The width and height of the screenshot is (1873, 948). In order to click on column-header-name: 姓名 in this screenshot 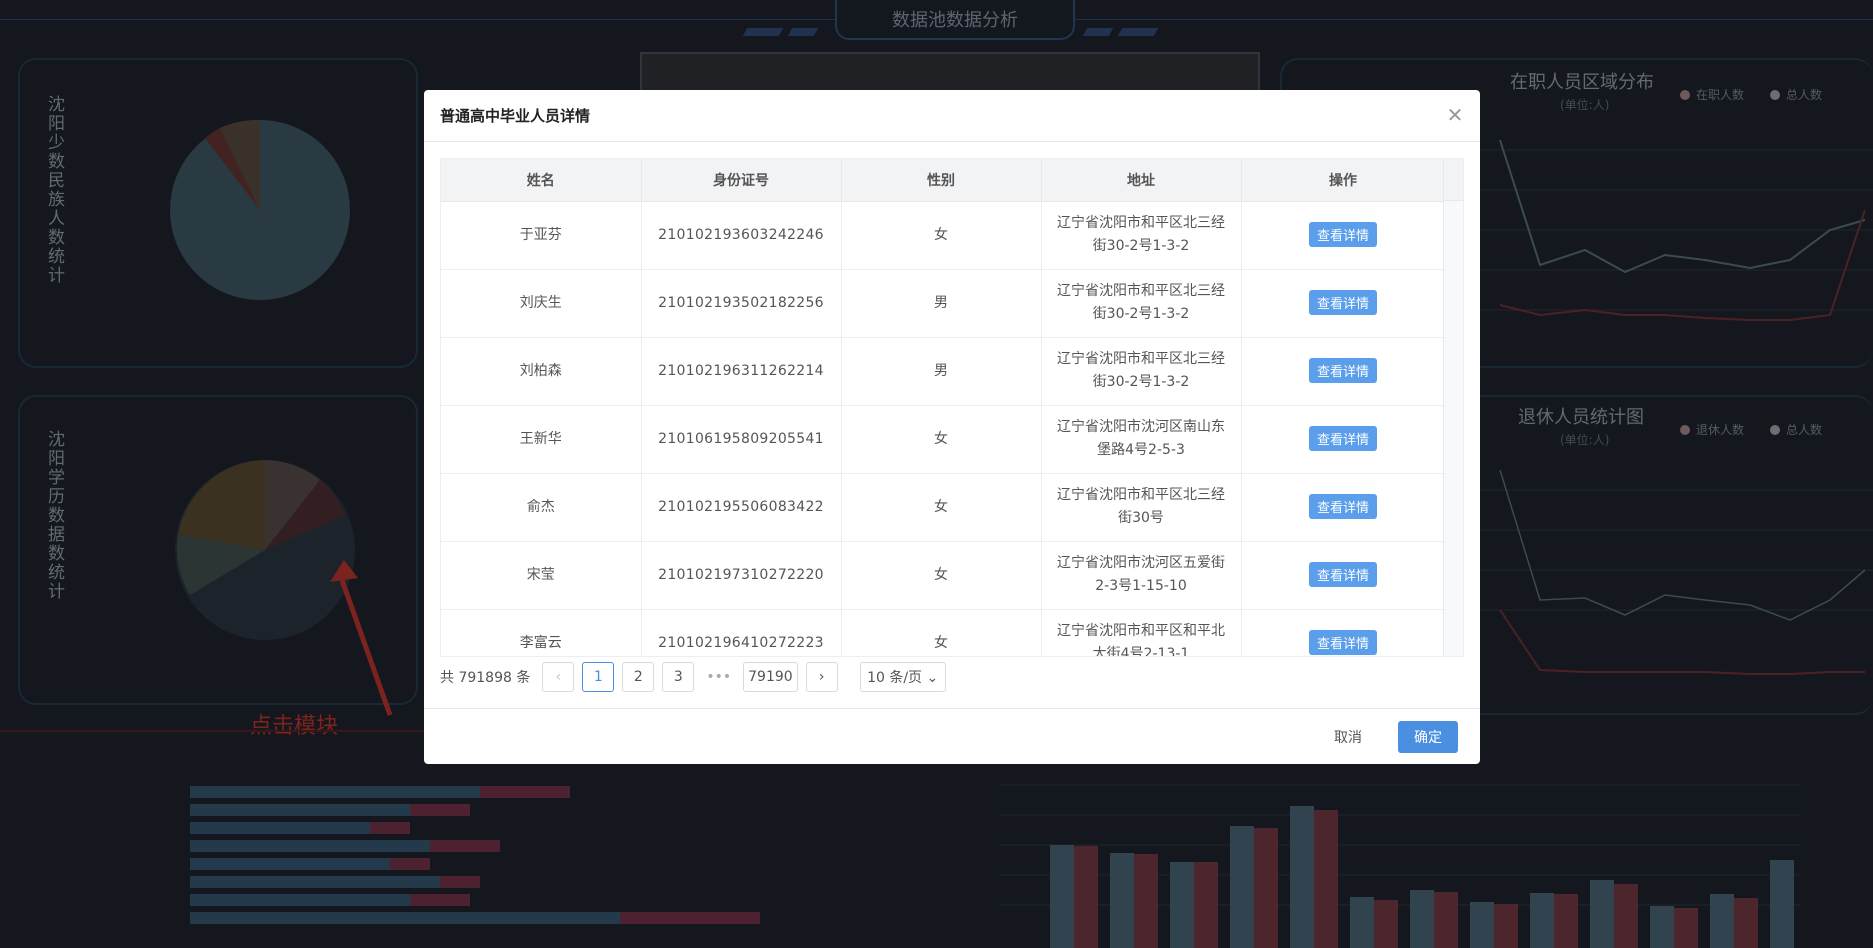, I will do `click(541, 180)`.